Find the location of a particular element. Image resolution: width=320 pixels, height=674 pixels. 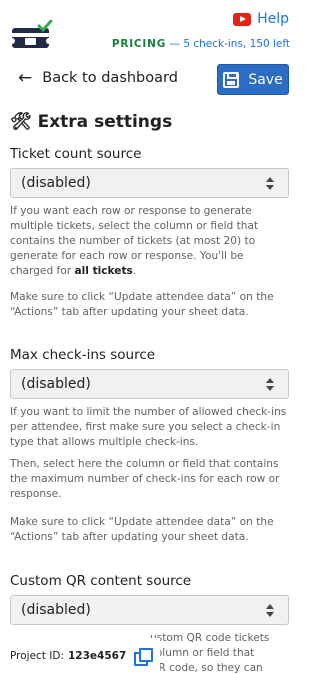

ticket-count-value: (disabled) is located at coordinates (56, 183).